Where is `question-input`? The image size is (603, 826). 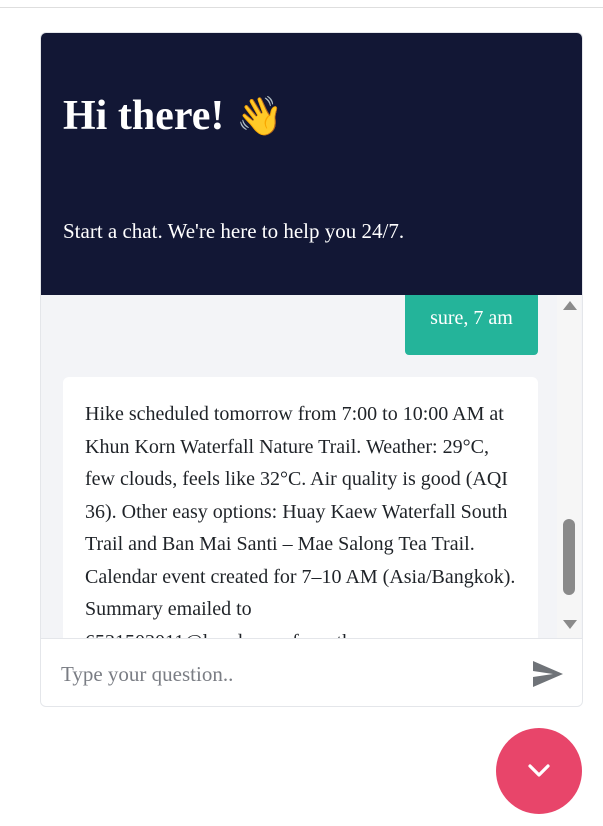
question-input is located at coordinates (286, 674).